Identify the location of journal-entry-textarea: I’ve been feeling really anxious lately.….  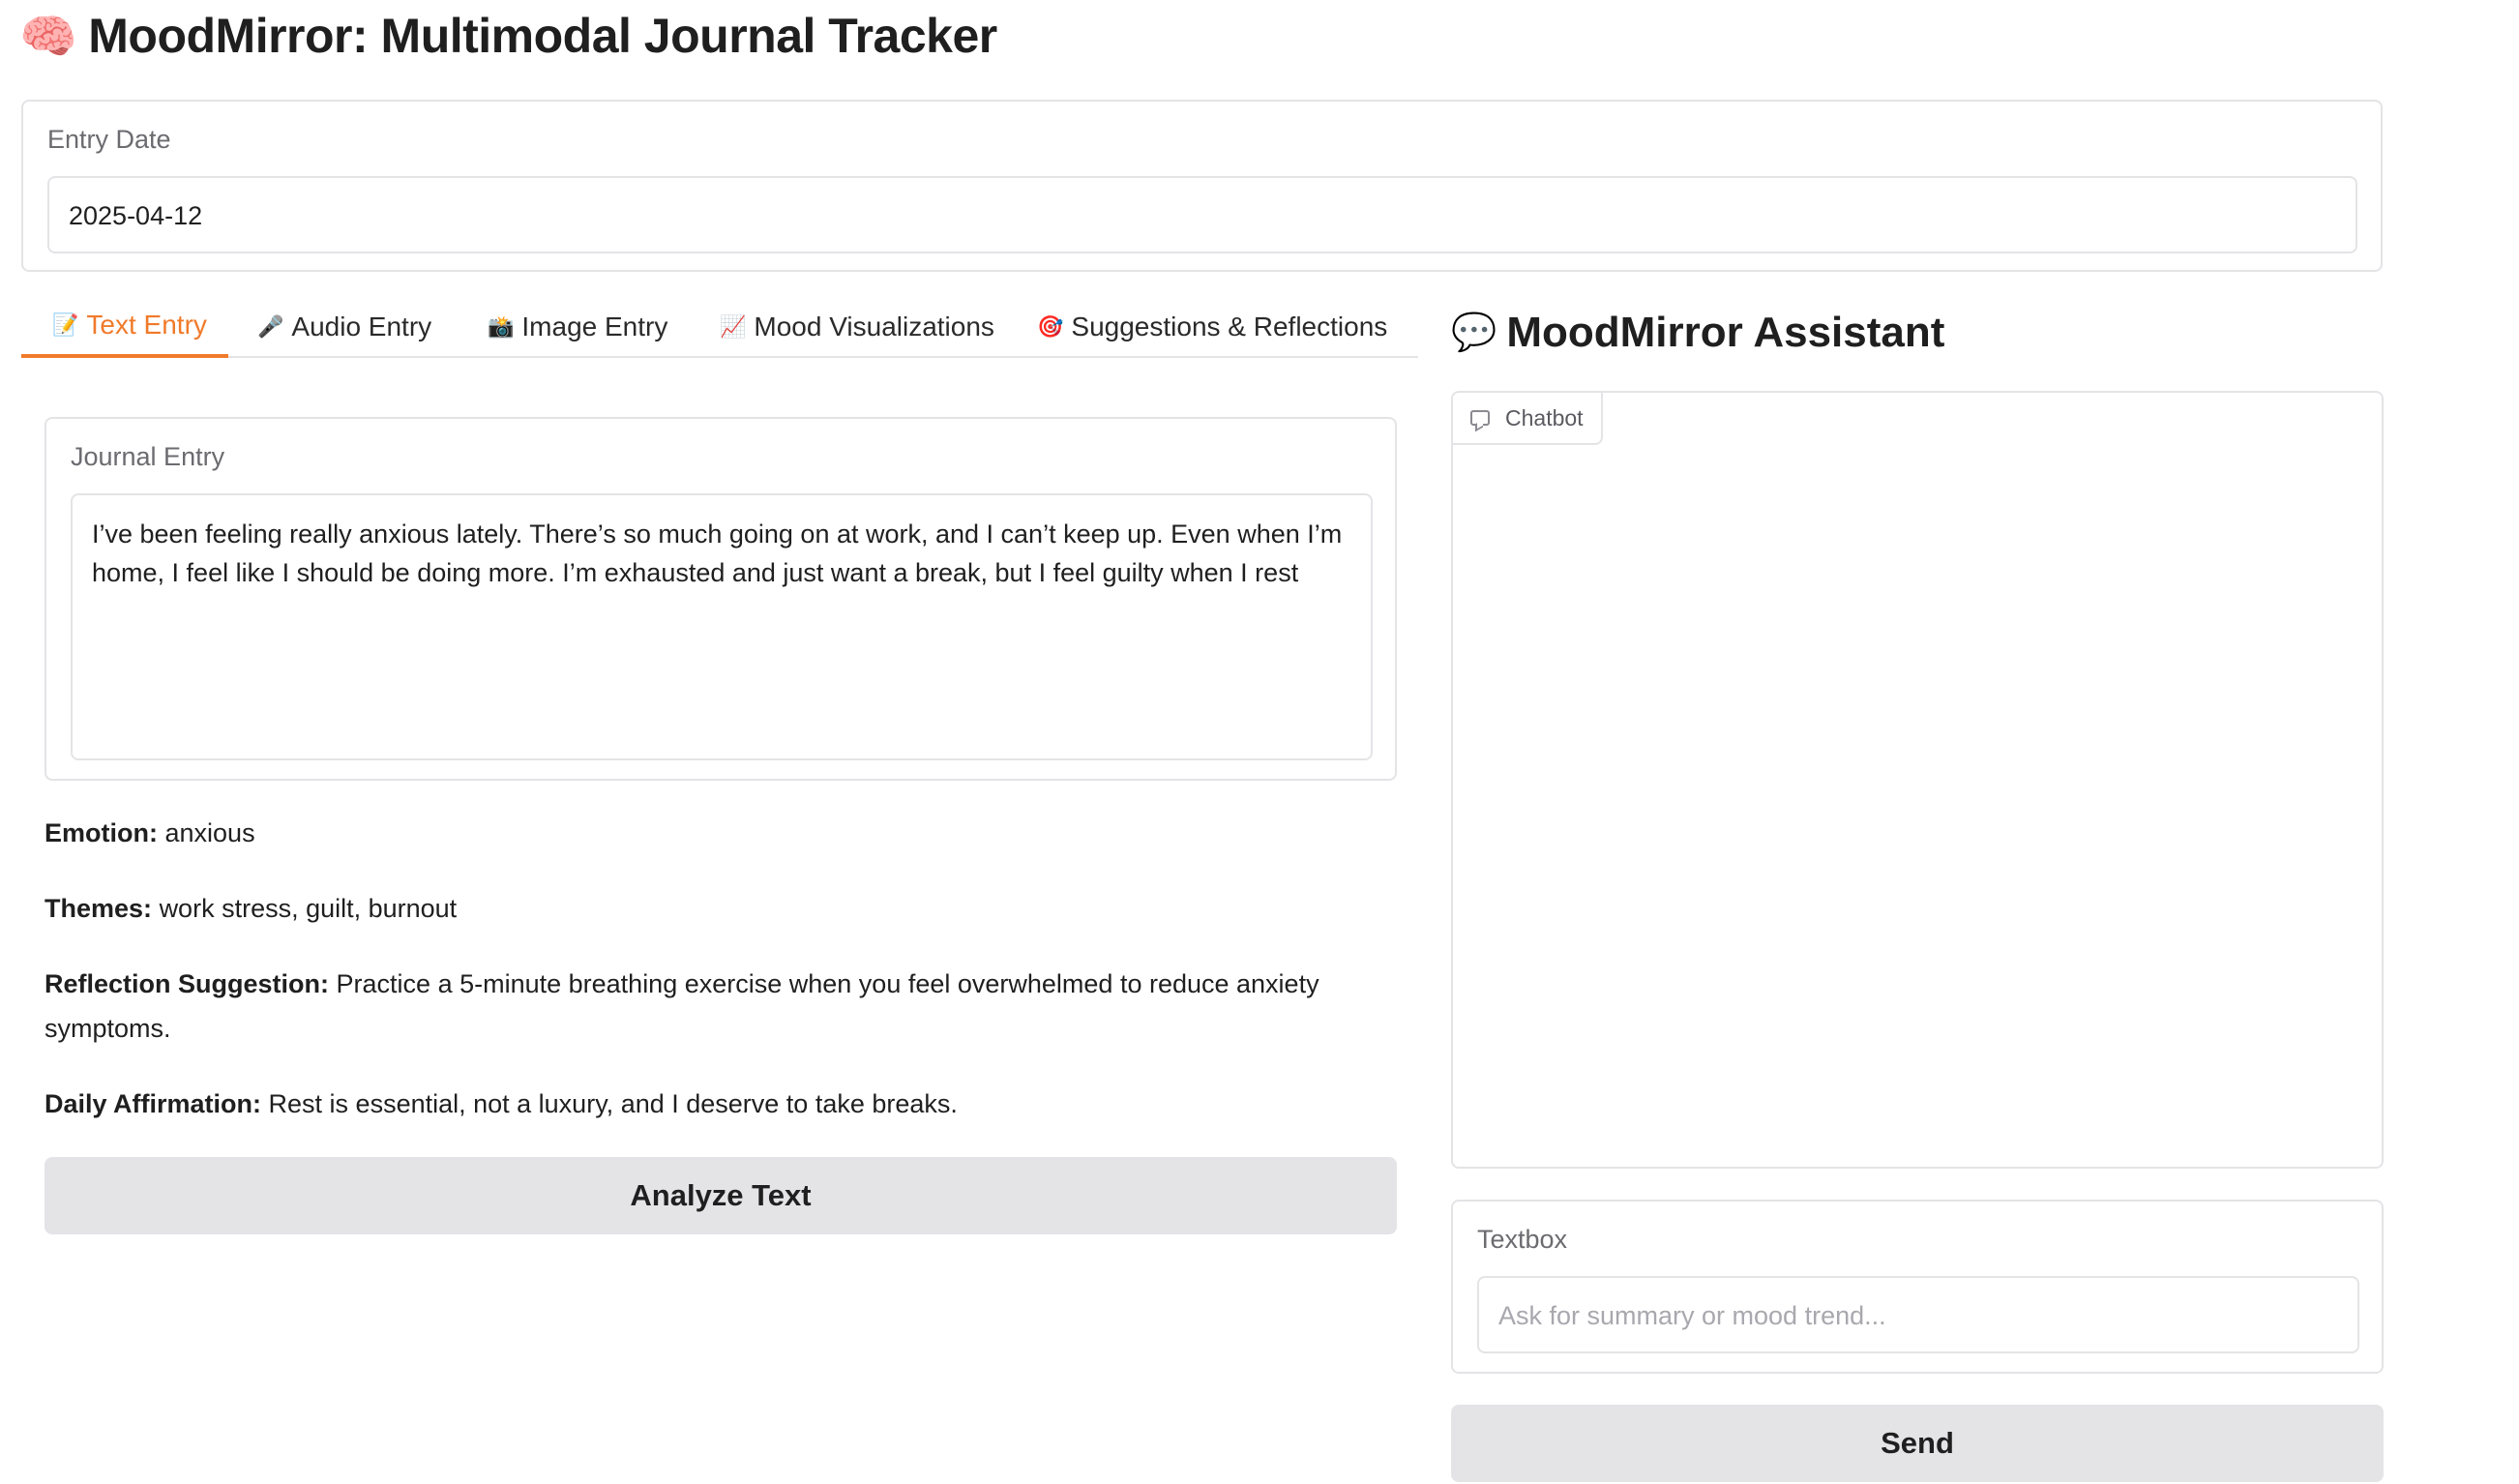
(722, 626).